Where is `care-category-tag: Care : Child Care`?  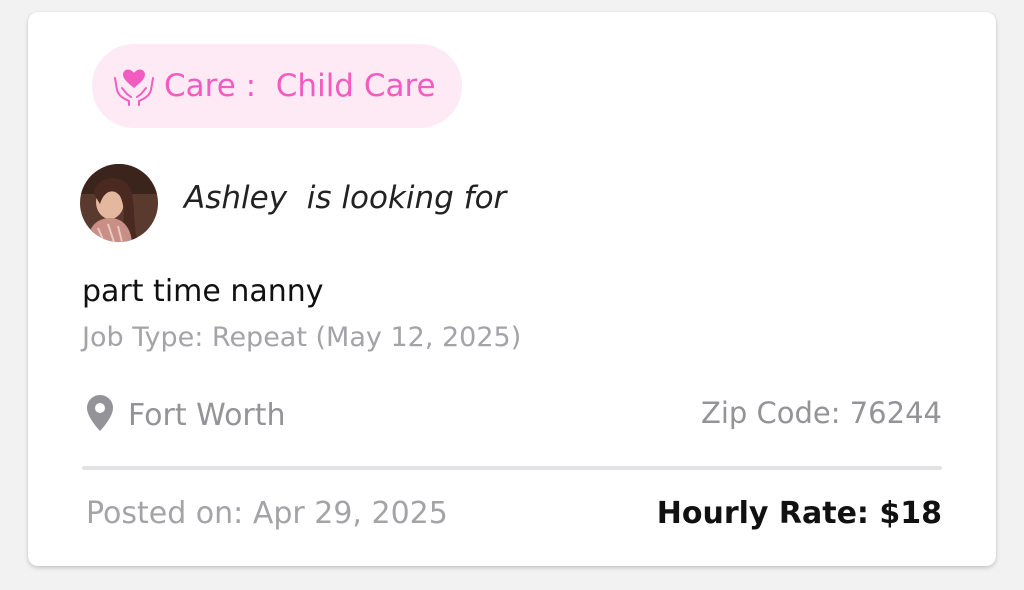 care-category-tag: Care : Child Care is located at coordinates (277, 86).